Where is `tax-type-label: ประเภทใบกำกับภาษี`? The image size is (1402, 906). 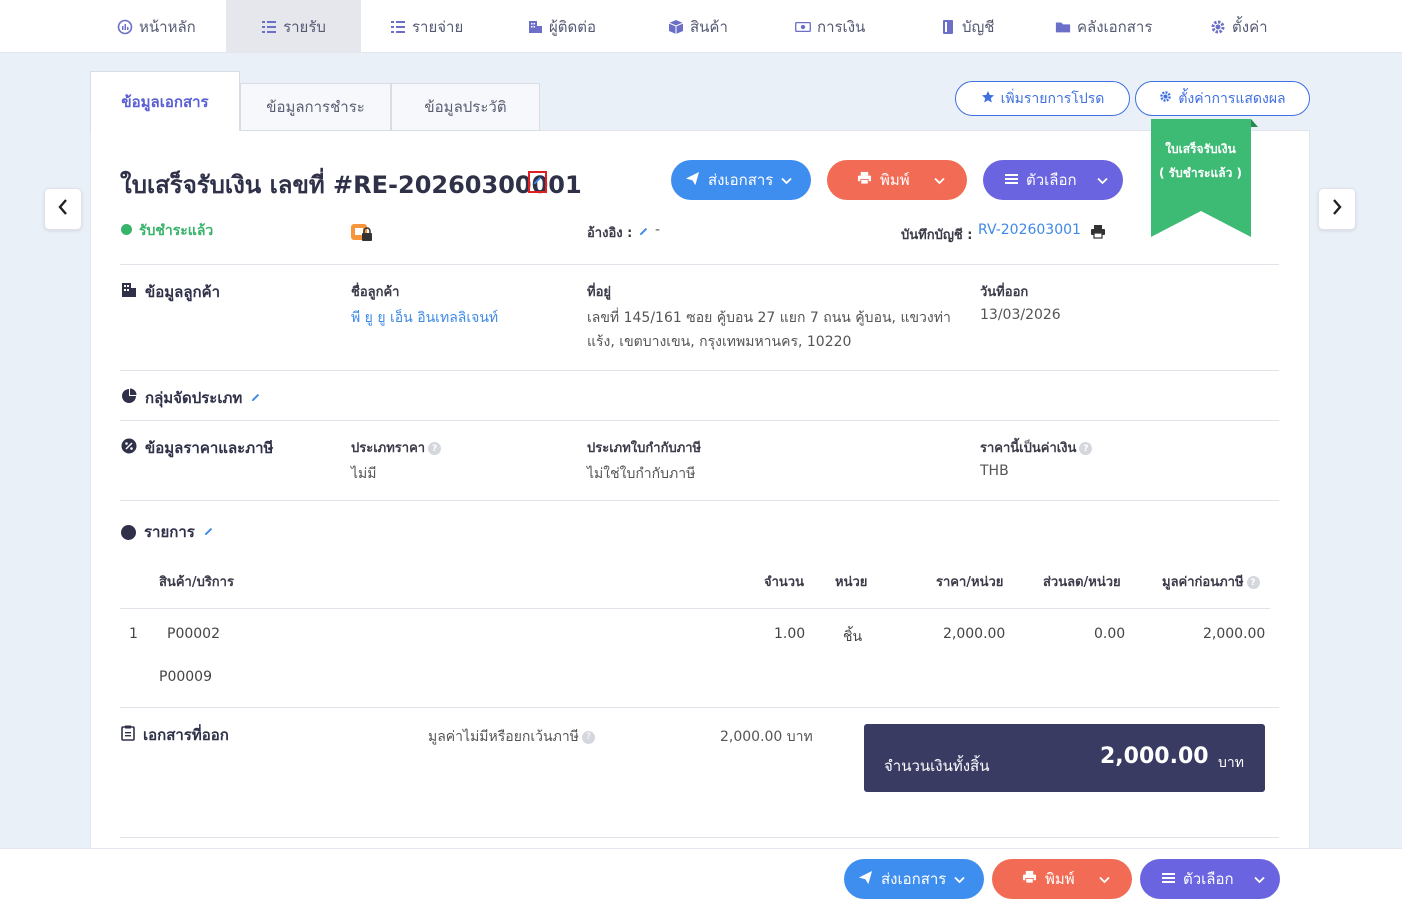 tax-type-label: ประเภทใบกำกับภาษี is located at coordinates (644, 448).